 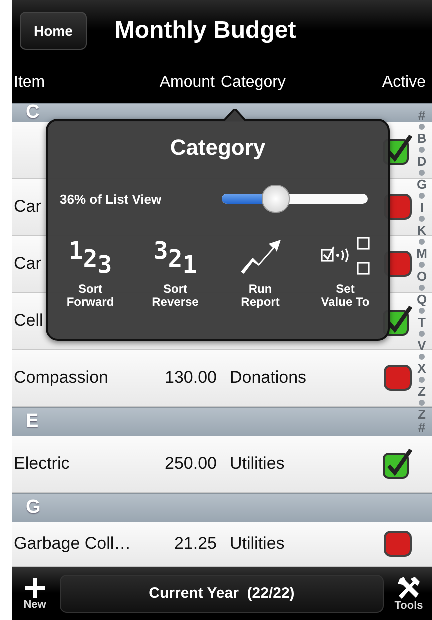 What do you see at coordinates (222, 544) in the screenshot?
I see `list-row: Garbage Coll… 21.25 Utilities` at bounding box center [222, 544].